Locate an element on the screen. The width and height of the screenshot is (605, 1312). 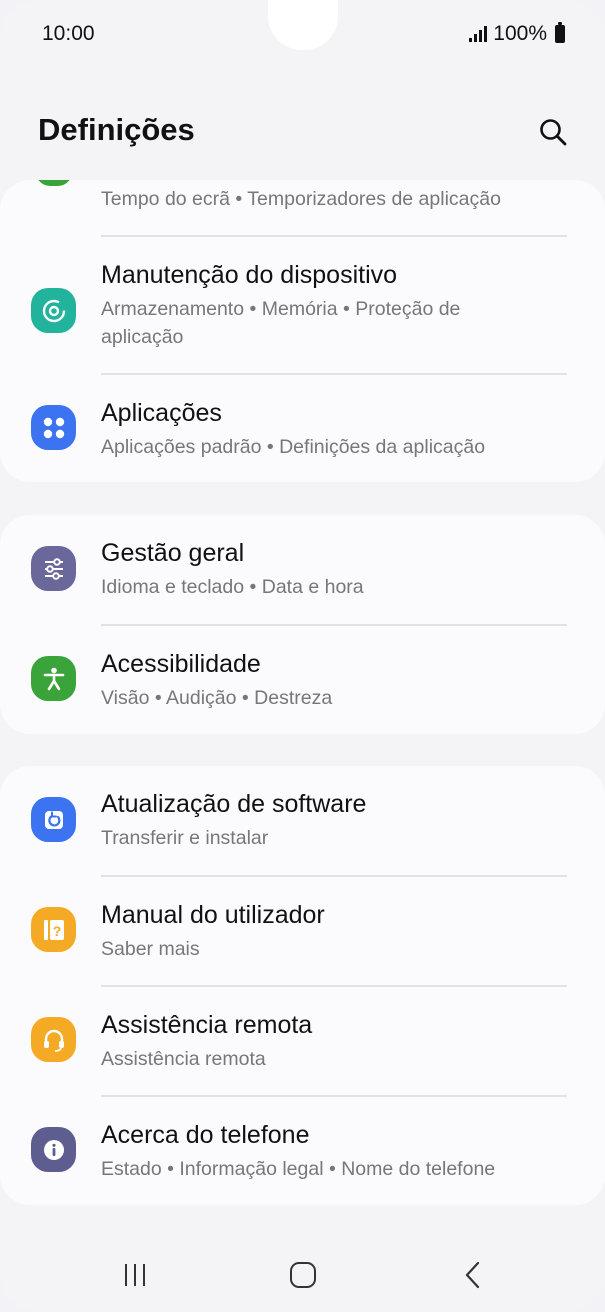
list-item-title: Assistência remota is located at coordinates (207, 1025).